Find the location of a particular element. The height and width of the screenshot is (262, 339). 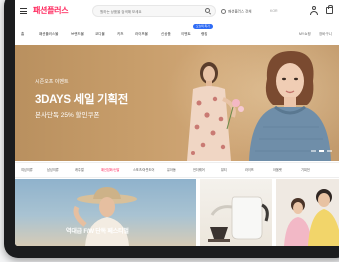

nav-item-fashionplus-mall: 패션플러스몰 is located at coordinates (48, 34).